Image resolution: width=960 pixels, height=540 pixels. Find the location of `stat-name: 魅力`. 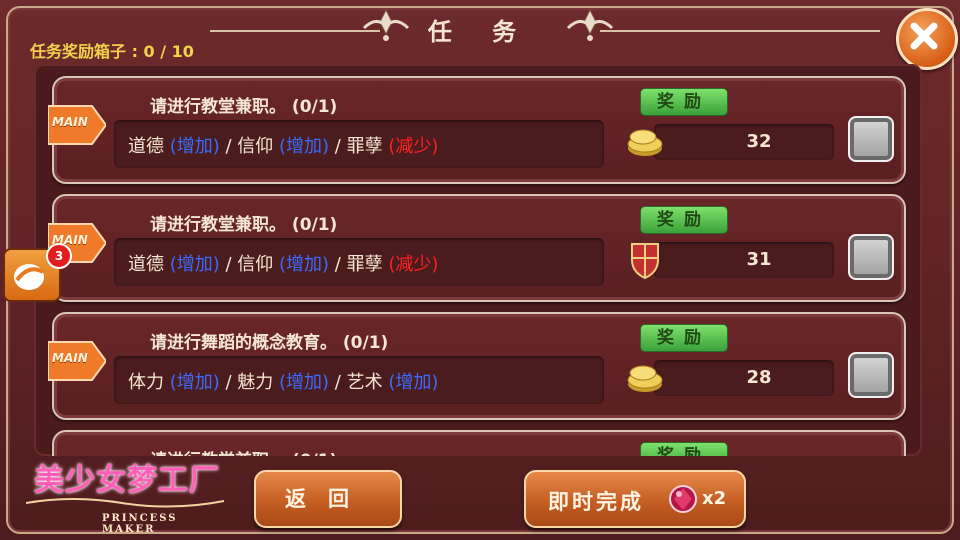

stat-name: 魅力 is located at coordinates (255, 382).